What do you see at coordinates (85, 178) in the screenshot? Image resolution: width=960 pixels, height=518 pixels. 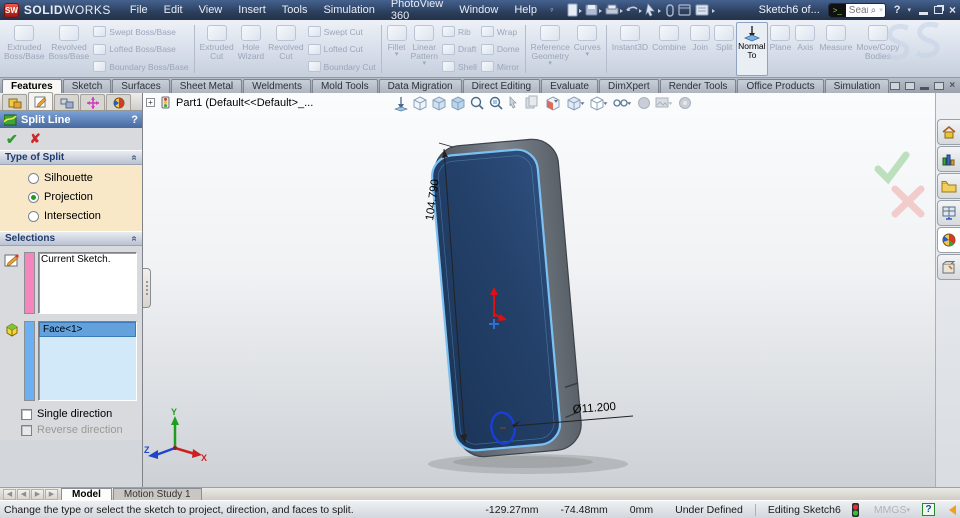 I see `radio-silhouette: Silhouette` at bounding box center [85, 178].